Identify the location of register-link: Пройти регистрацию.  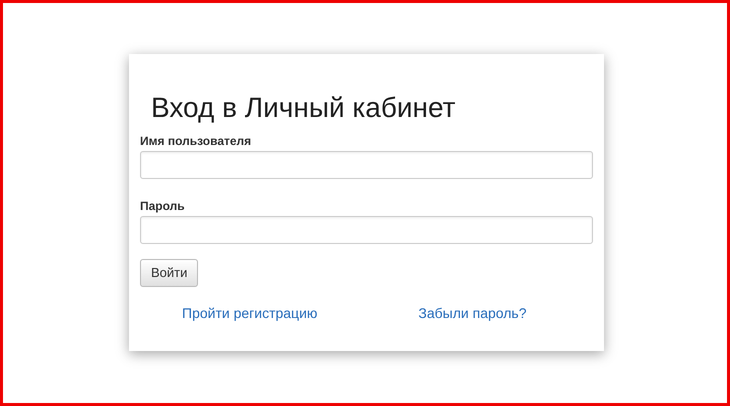
(250, 312).